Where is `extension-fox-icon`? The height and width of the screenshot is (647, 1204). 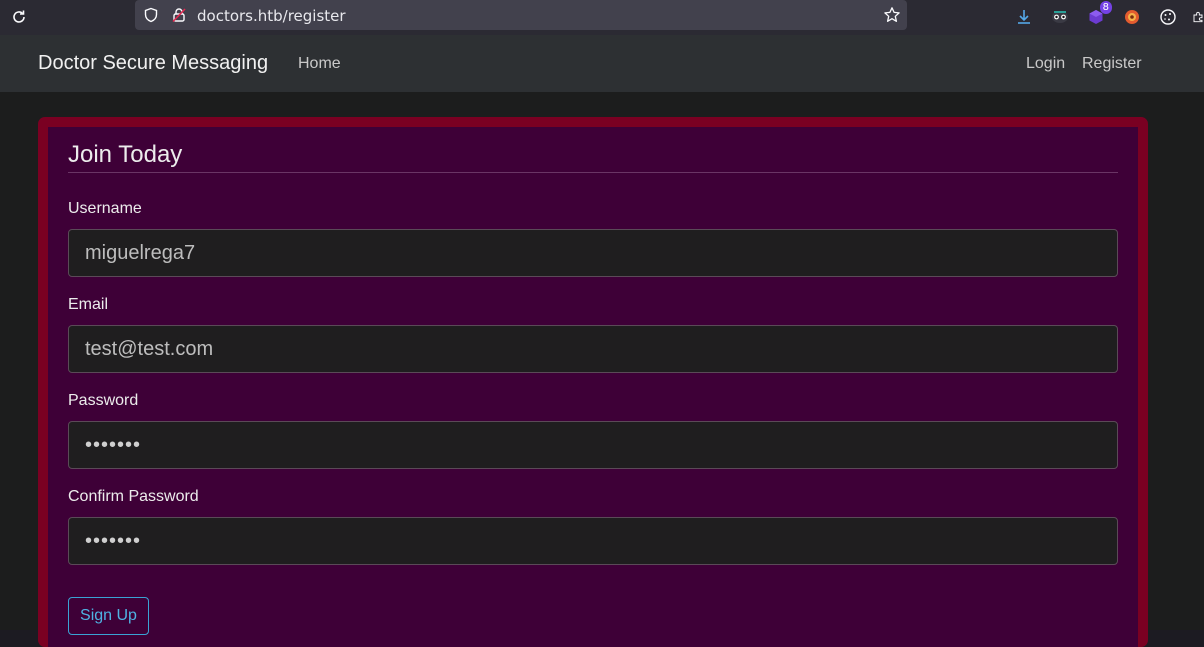 extension-fox-icon is located at coordinates (1132, 17).